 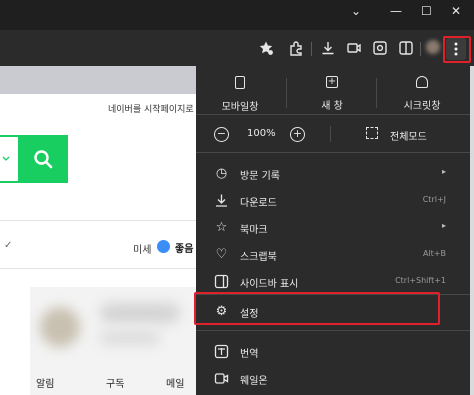 What do you see at coordinates (221, 227) in the screenshot?
I see `star-icon: ☆` at bounding box center [221, 227].